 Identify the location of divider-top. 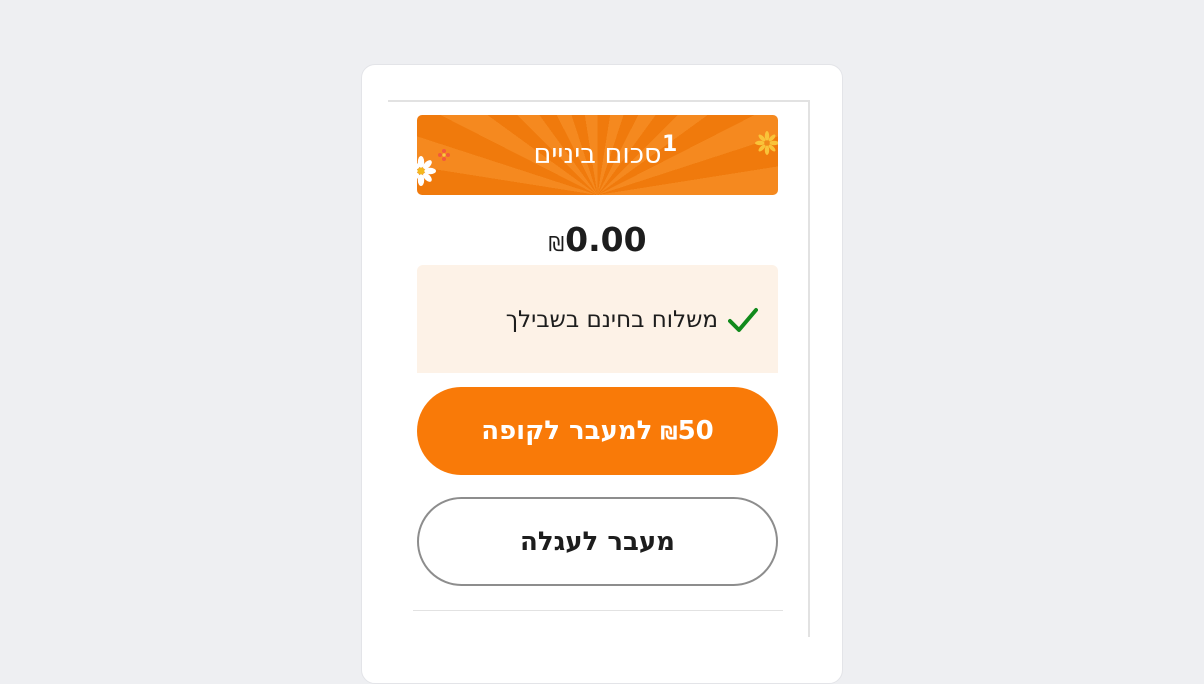
(598, 101).